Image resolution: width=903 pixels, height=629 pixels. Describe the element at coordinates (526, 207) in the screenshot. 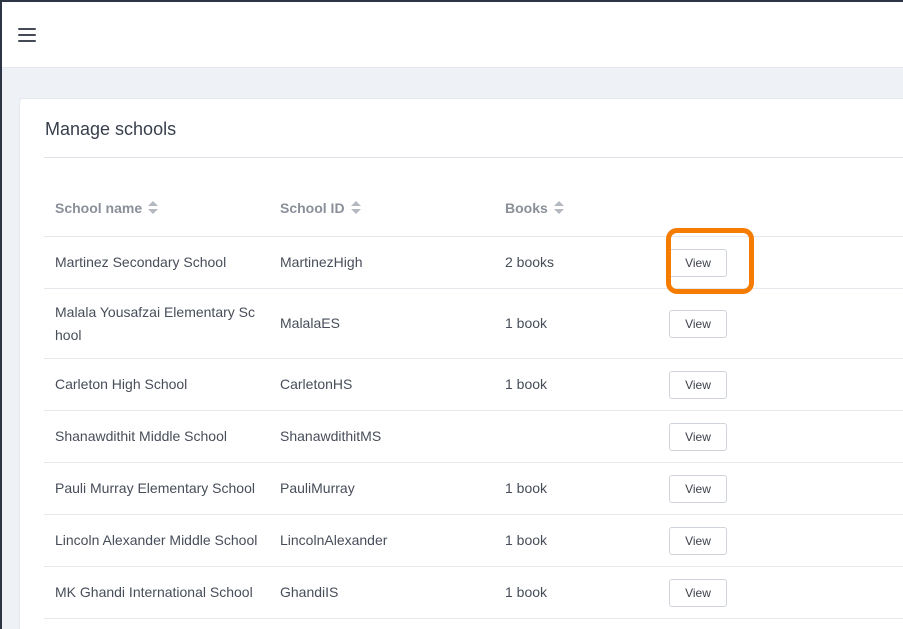

I see `column-header-label: Books` at that location.